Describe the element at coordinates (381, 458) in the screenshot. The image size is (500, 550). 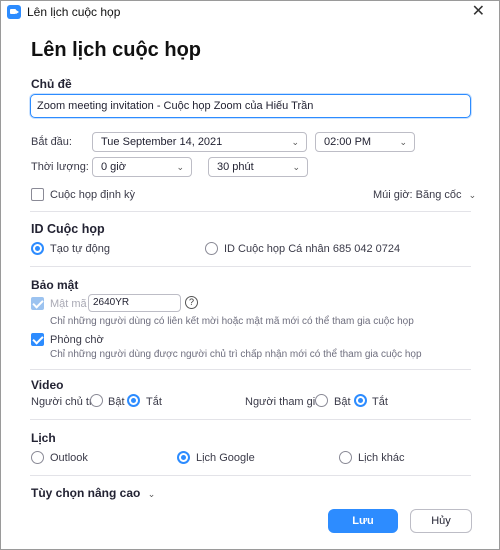
I see `calendar-other-label: Lịch khác` at that location.